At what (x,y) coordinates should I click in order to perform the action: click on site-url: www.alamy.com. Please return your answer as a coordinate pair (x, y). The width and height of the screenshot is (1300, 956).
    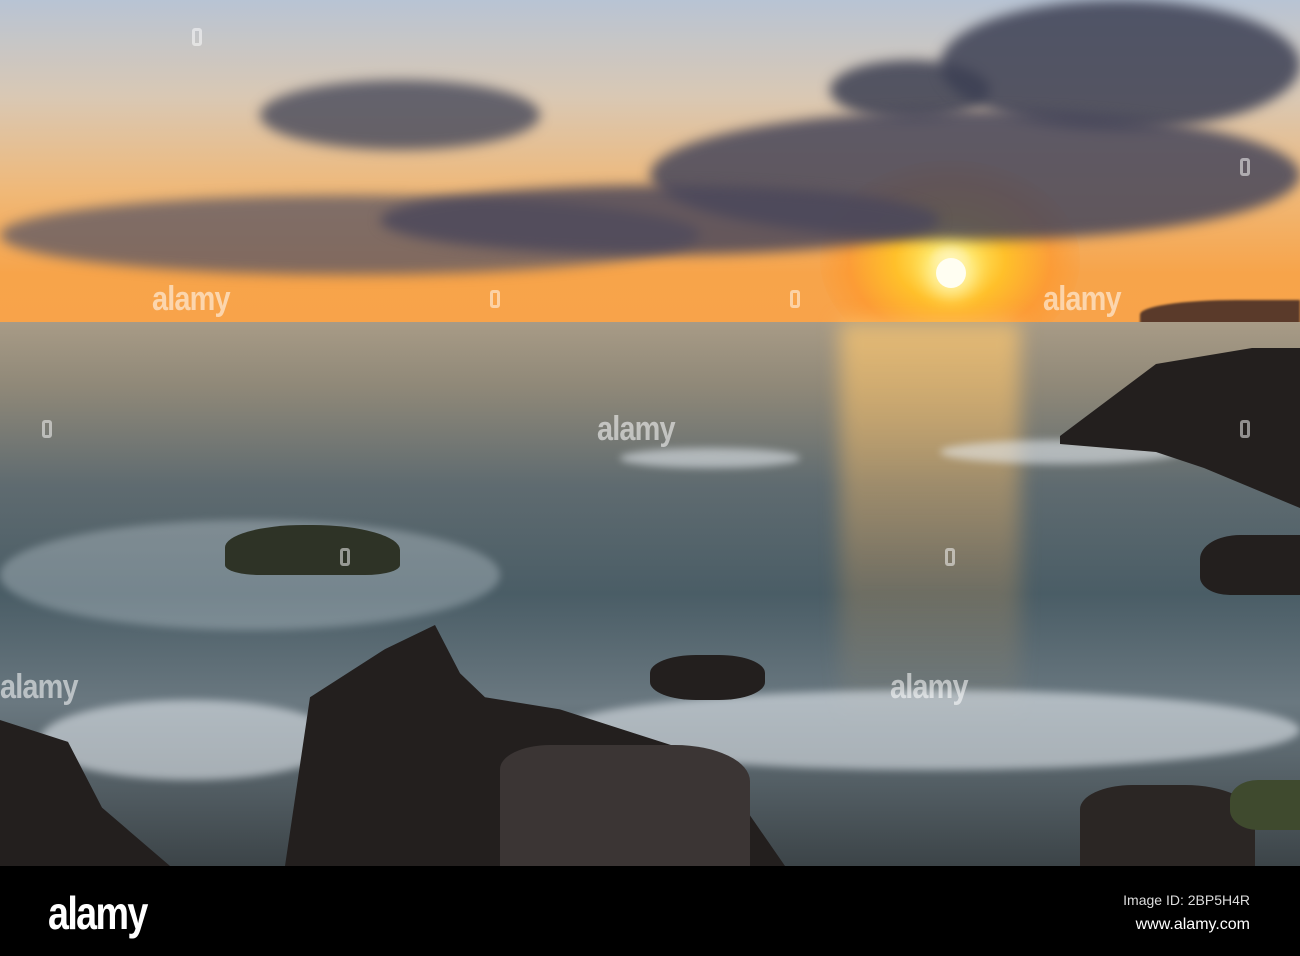
    Looking at the image, I should click on (1193, 925).